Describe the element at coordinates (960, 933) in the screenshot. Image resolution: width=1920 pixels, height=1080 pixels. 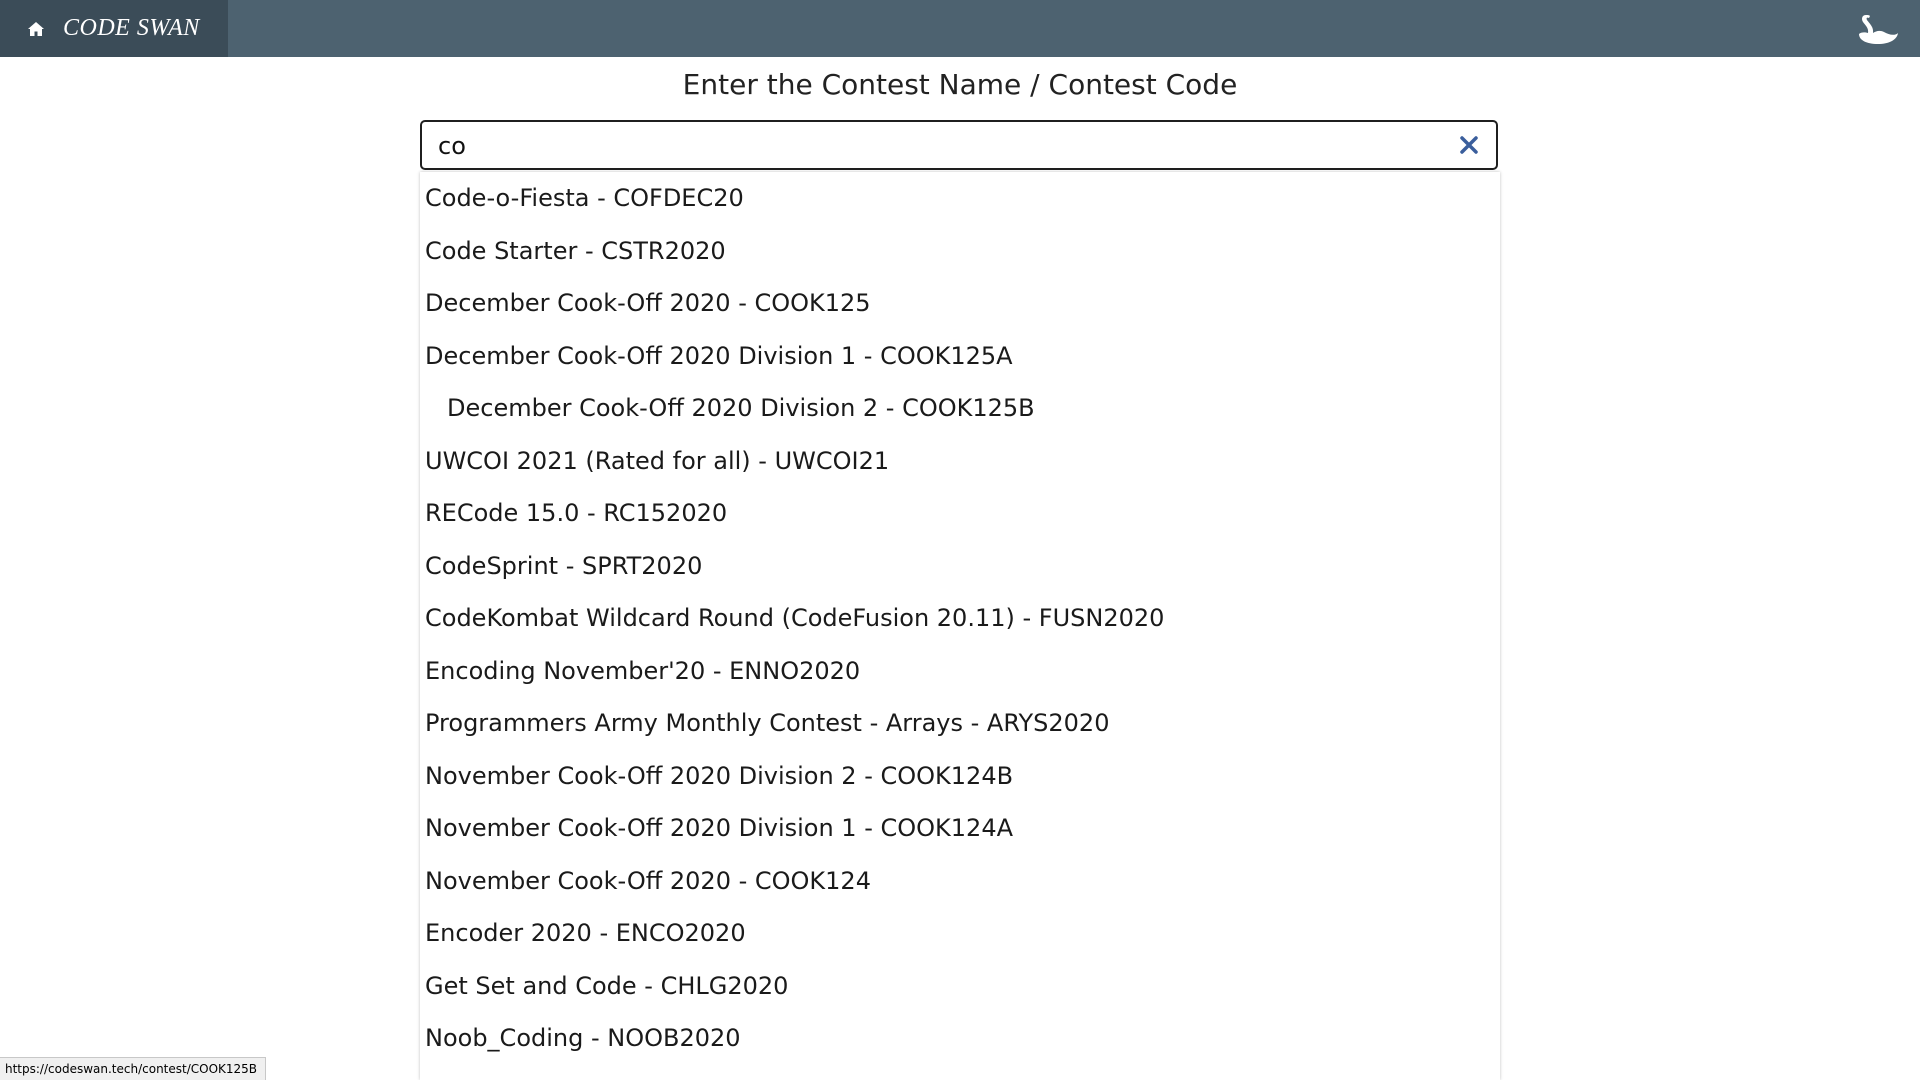
I see `suggestion-item: Encoder 2020 - ENCO2020` at that location.